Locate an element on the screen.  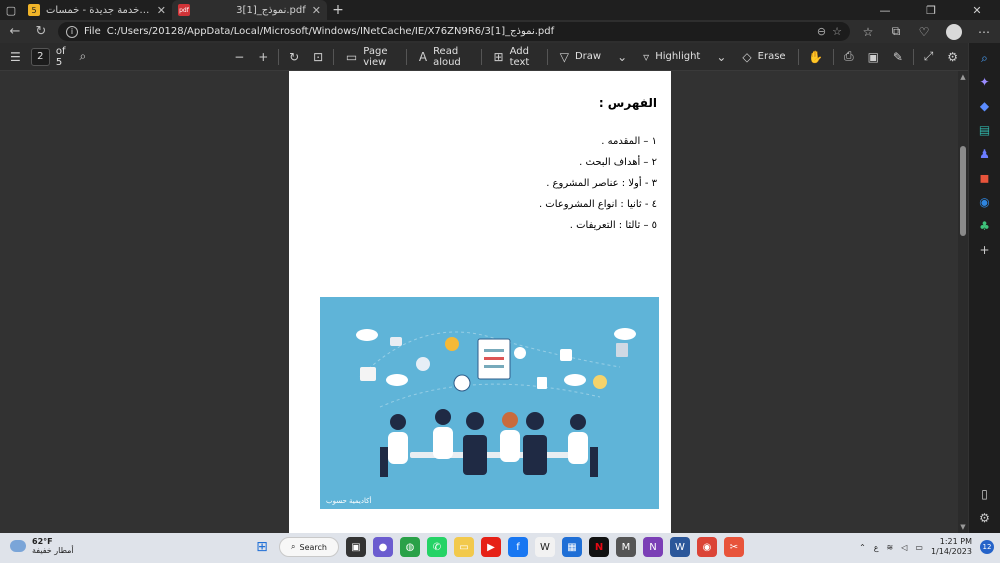
task-view-icon: ▣ is located at coordinates (356, 547).